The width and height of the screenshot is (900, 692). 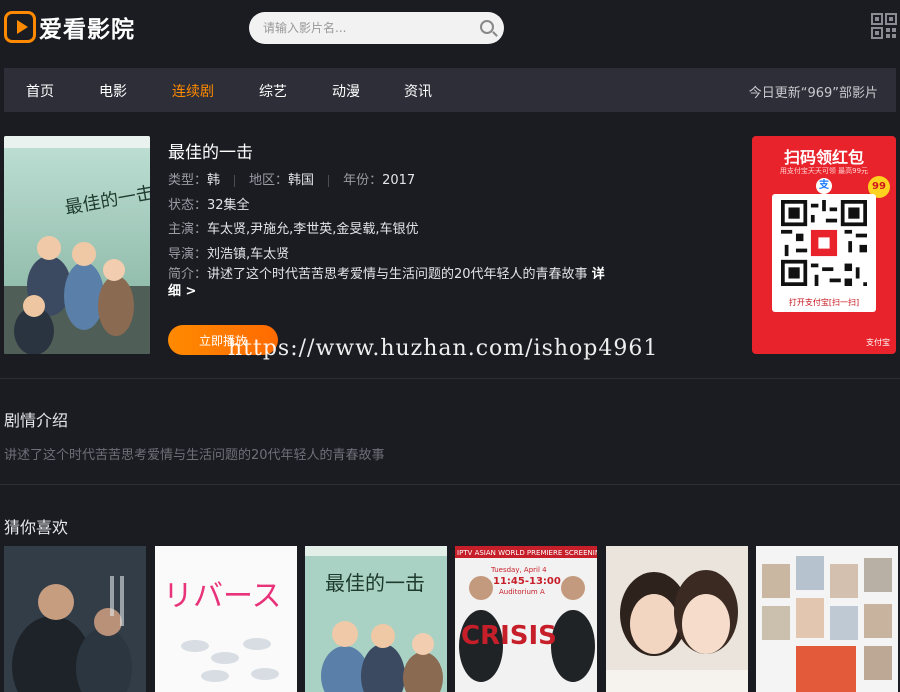 I want to click on main-nav: 首页 电影 连续剧 综艺 动漫 资讯 今日更新“969”部影片, so click(x=450, y=90).